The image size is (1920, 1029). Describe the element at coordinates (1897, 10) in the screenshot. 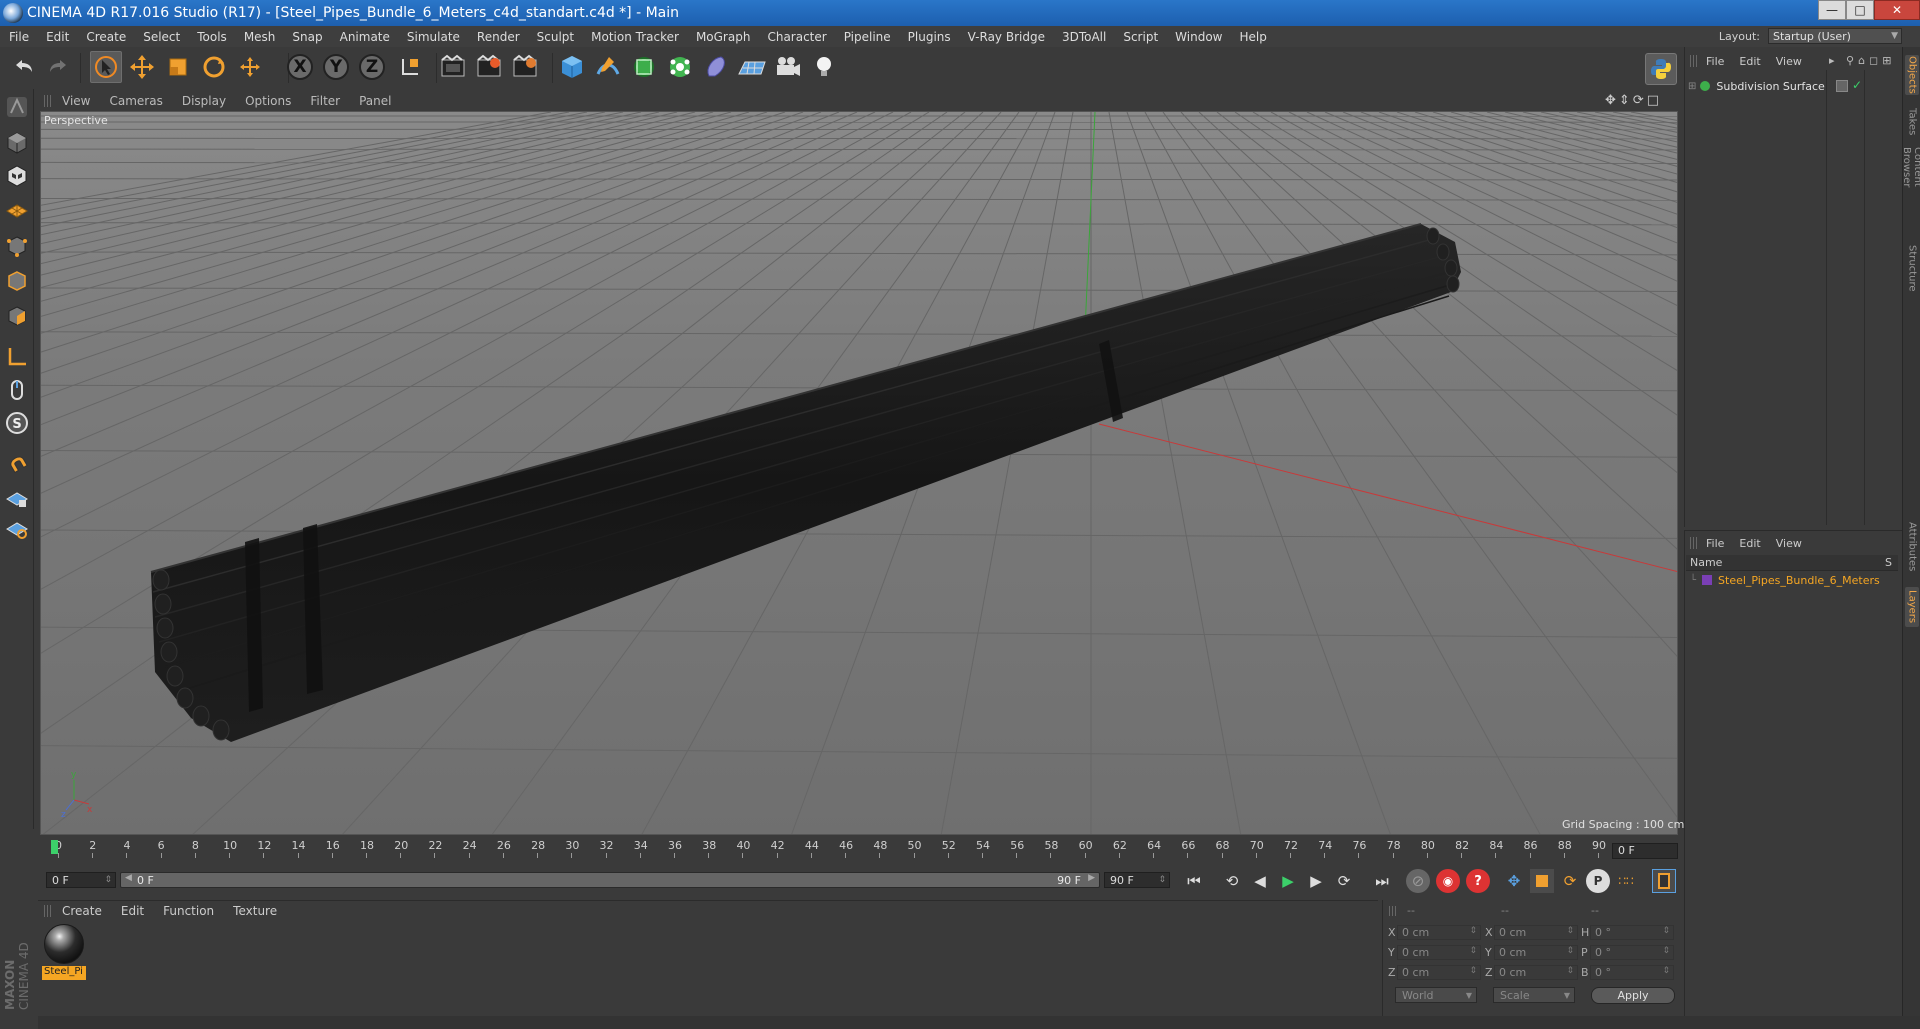

I see `close-button: ✕` at that location.